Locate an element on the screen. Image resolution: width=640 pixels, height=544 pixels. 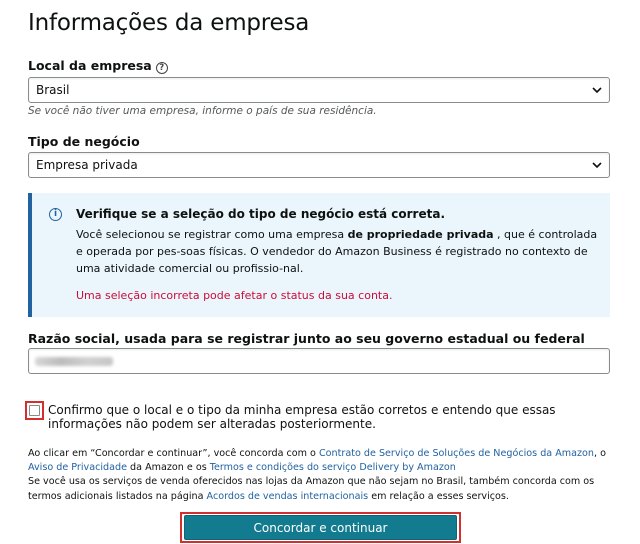
location-select-value: Brasil is located at coordinates (53, 90).